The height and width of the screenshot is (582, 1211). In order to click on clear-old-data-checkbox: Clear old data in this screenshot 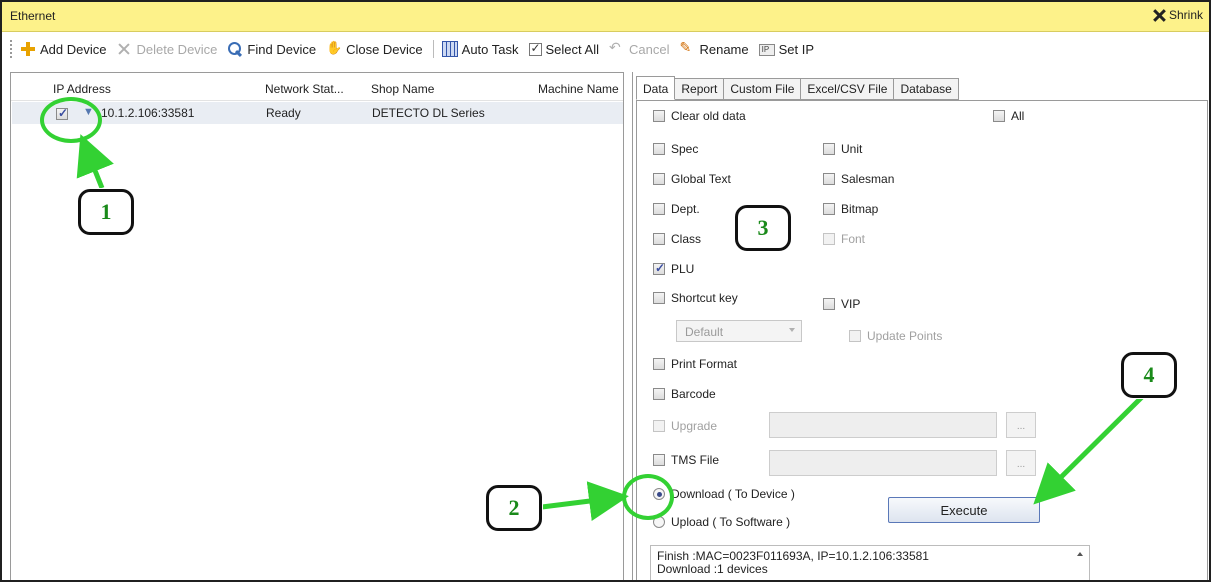, I will do `click(699, 116)`.